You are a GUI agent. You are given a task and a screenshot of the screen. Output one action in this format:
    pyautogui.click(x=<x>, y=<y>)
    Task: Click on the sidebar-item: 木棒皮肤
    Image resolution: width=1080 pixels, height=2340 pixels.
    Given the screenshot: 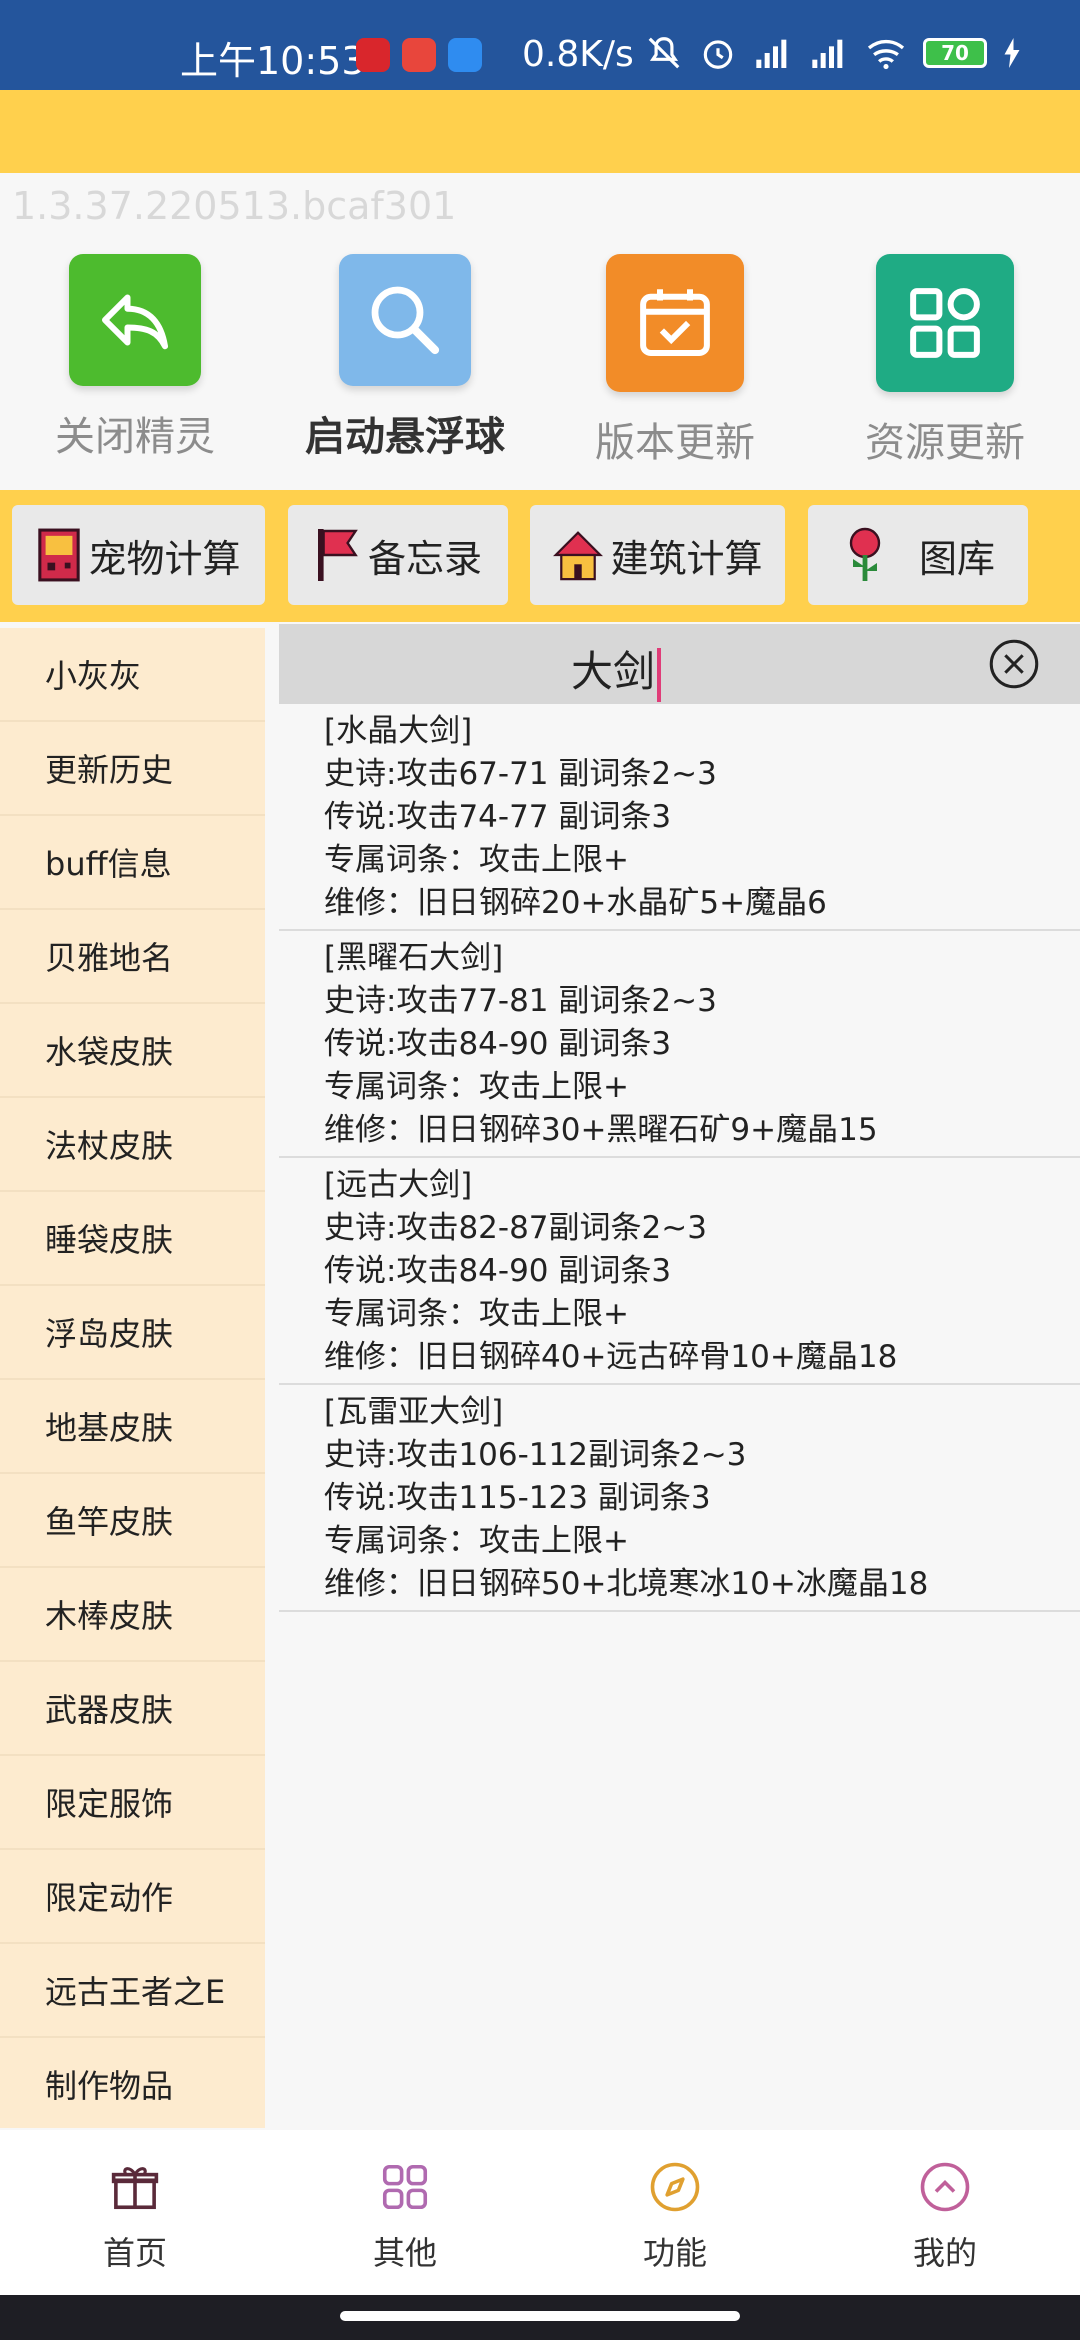 What is the action you would take?
    pyautogui.click(x=132, y=1615)
    